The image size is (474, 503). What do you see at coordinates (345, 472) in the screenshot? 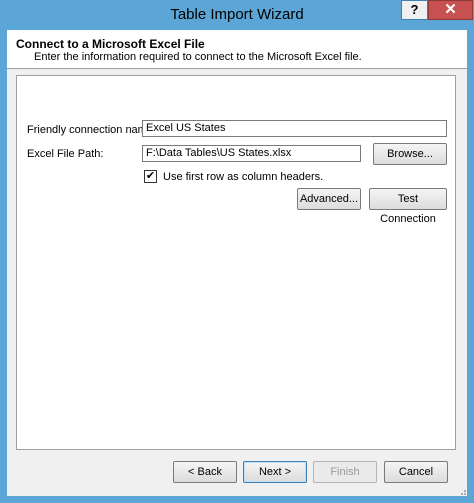
I see `finish-button: Finish` at bounding box center [345, 472].